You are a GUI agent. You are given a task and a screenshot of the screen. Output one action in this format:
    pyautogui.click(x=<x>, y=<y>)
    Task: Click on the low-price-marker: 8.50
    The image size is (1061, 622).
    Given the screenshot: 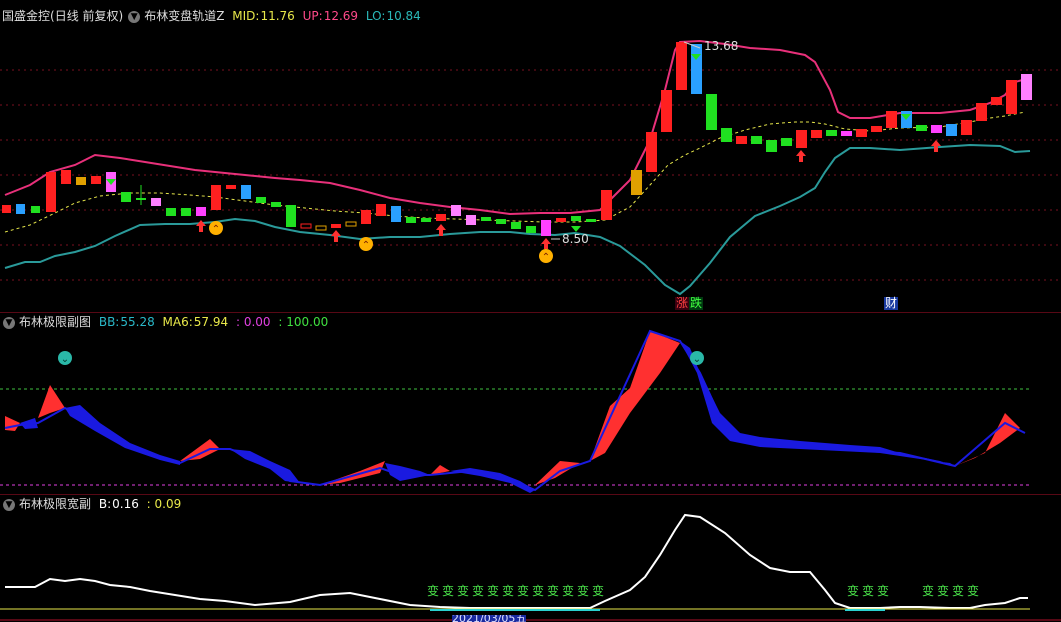 What is the action you would take?
    pyautogui.click(x=575, y=239)
    